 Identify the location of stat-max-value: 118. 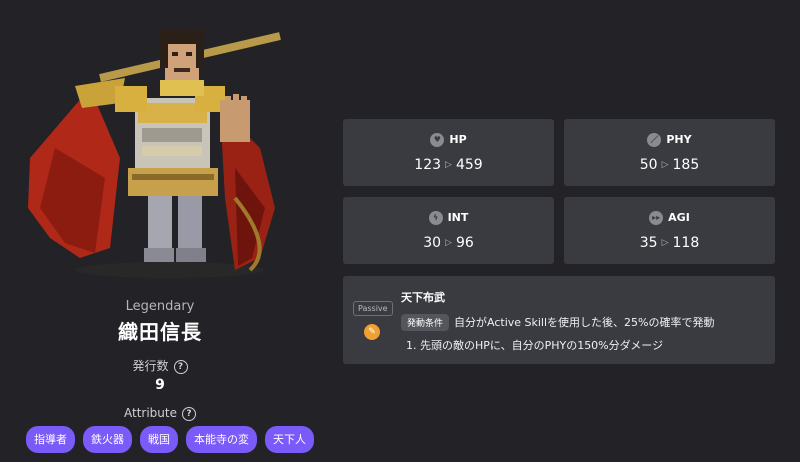
(686, 243).